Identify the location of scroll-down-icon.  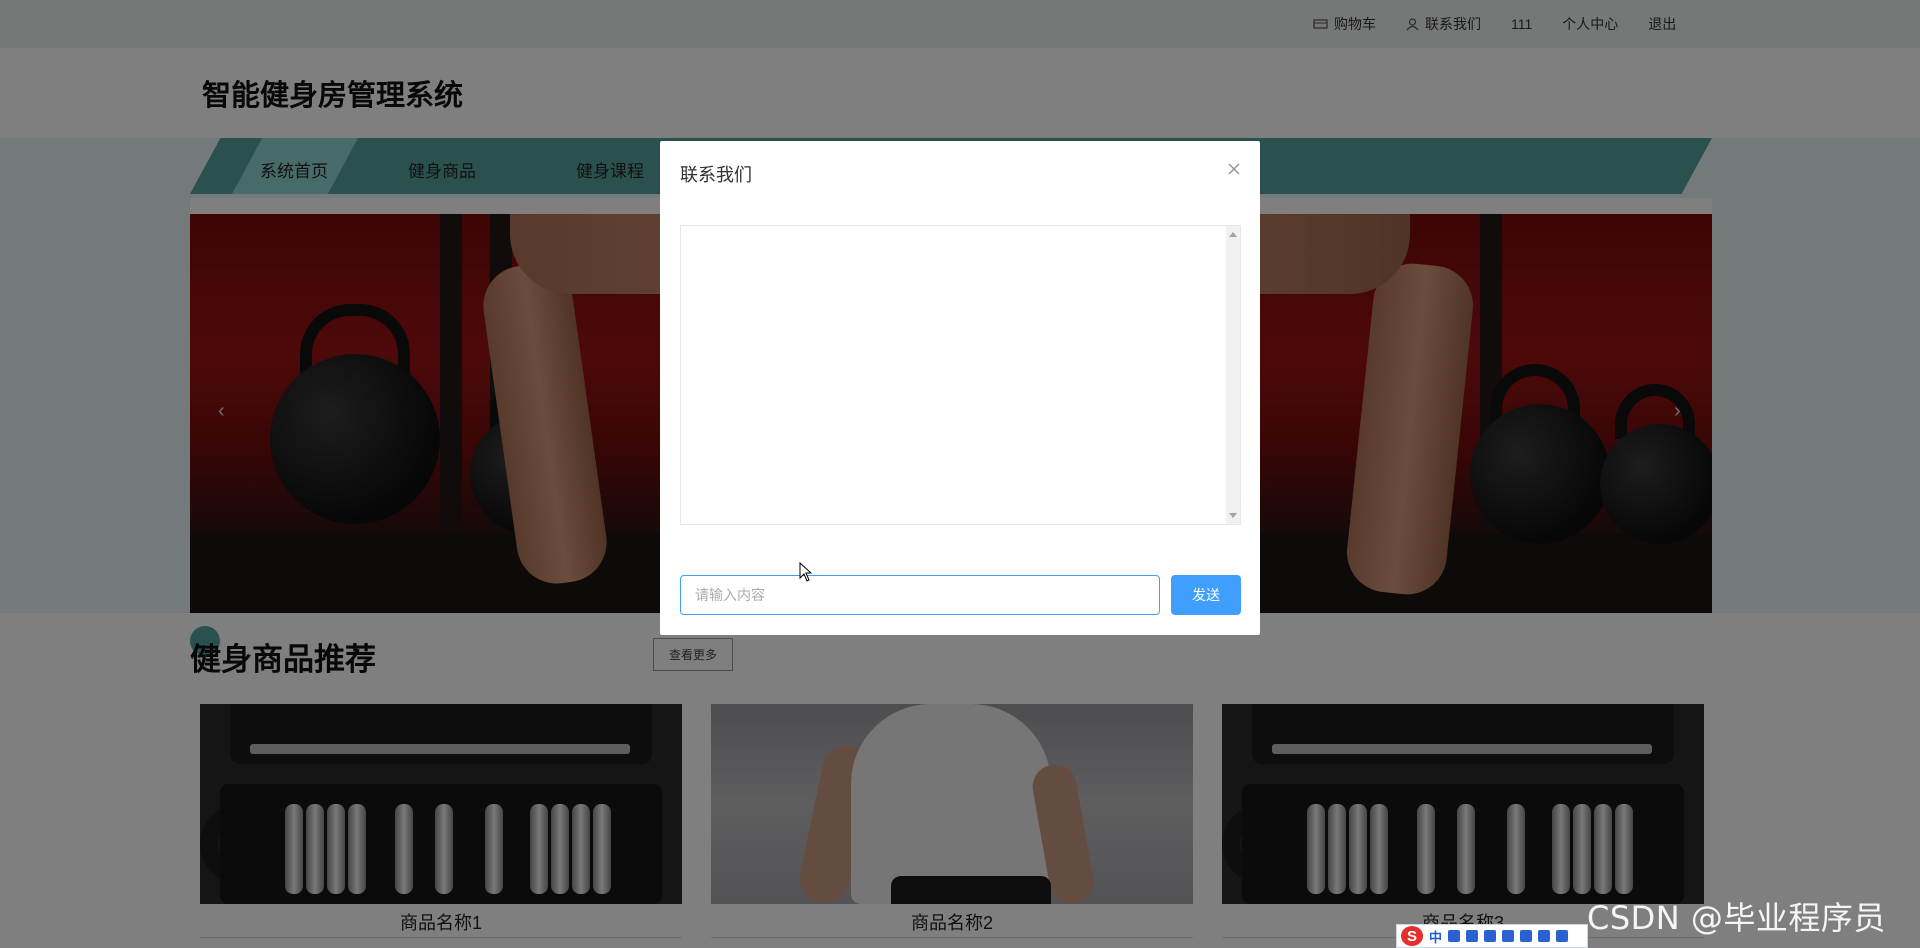
(1233, 515).